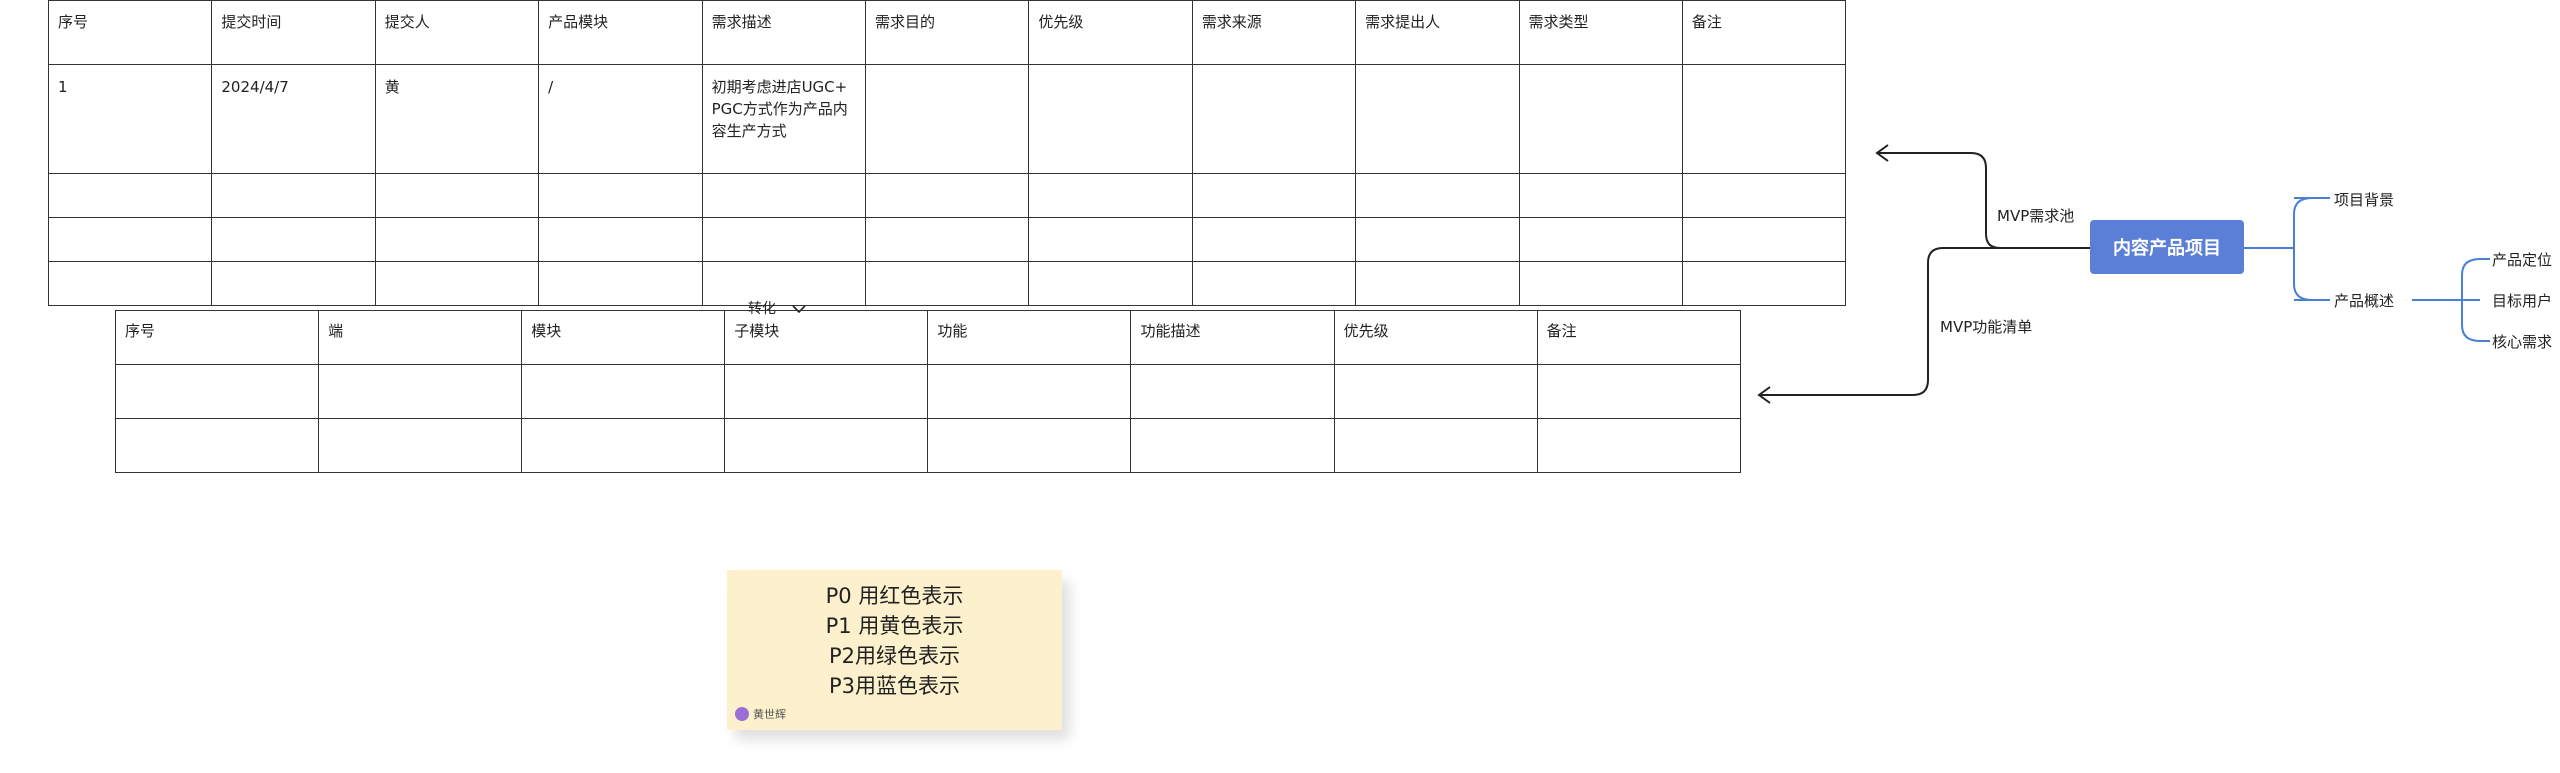  Describe the element at coordinates (1638, 337) in the screenshot. I see `header-cell: 备注` at that location.